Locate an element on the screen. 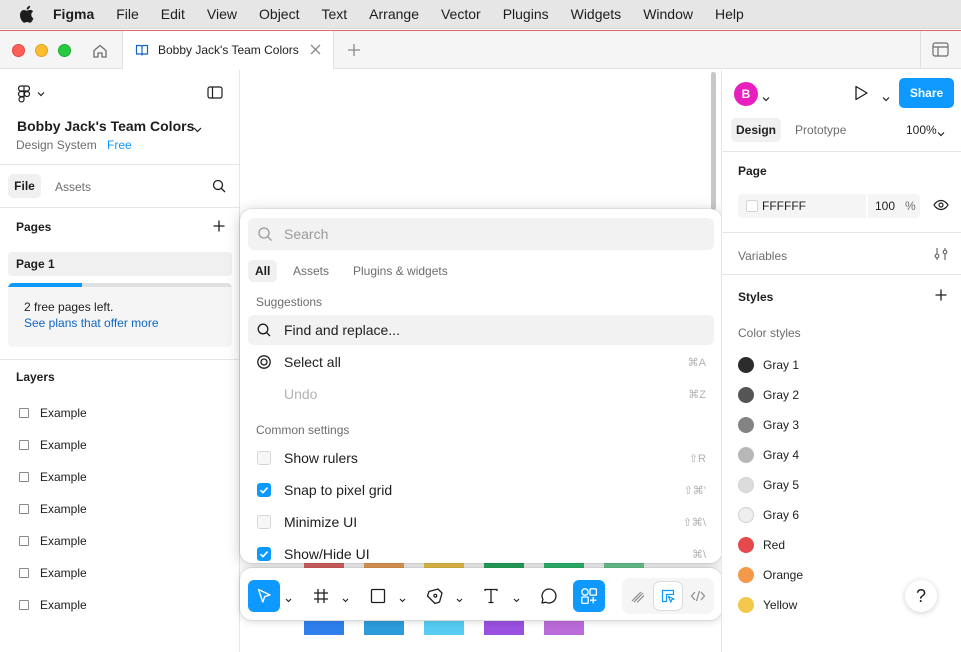  file-name: Bobby Jack's Team Colors is located at coordinates (105, 126).